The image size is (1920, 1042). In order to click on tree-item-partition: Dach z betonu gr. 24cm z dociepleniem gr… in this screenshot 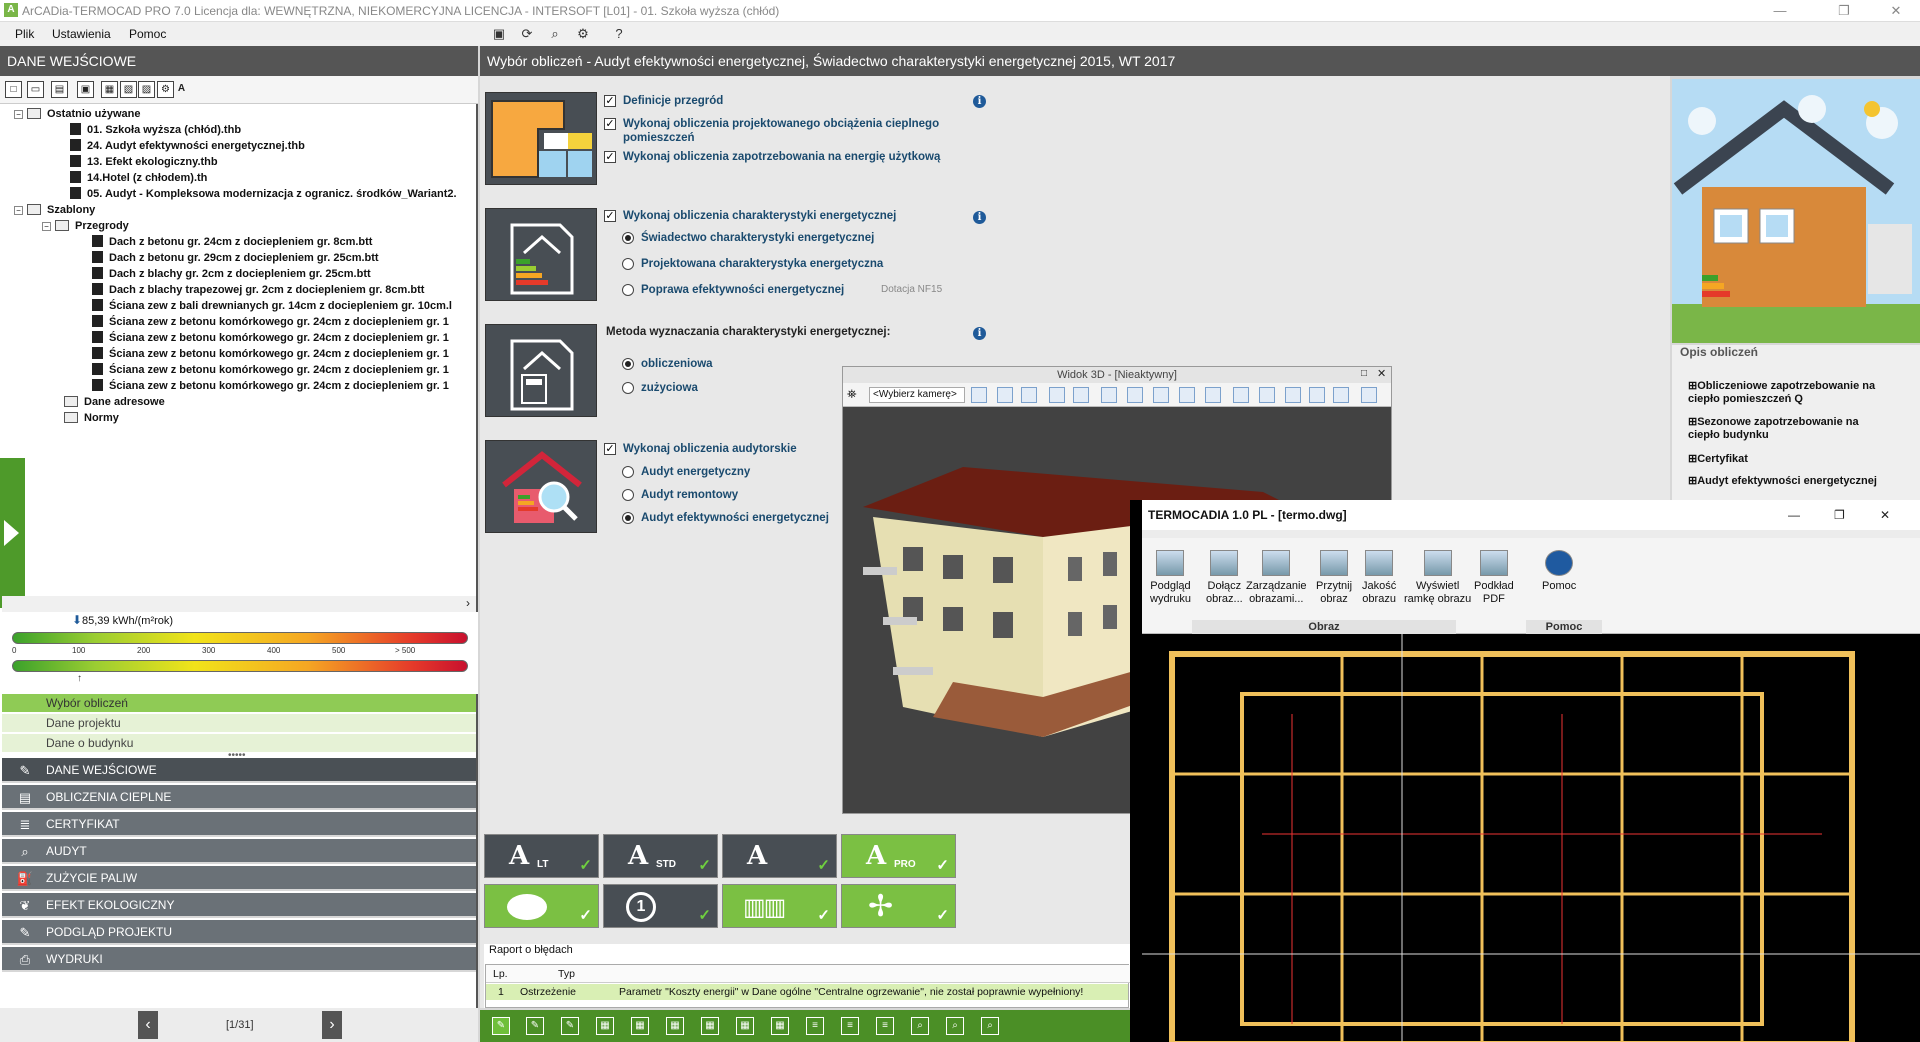, I will do `click(232, 242)`.